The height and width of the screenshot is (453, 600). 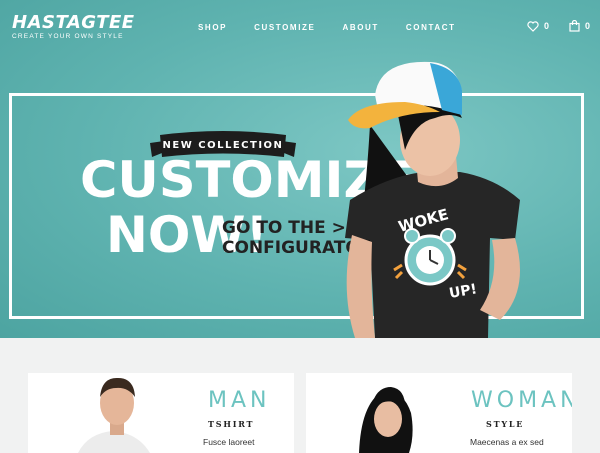 I want to click on man-card-title: MAN, so click(x=239, y=400).